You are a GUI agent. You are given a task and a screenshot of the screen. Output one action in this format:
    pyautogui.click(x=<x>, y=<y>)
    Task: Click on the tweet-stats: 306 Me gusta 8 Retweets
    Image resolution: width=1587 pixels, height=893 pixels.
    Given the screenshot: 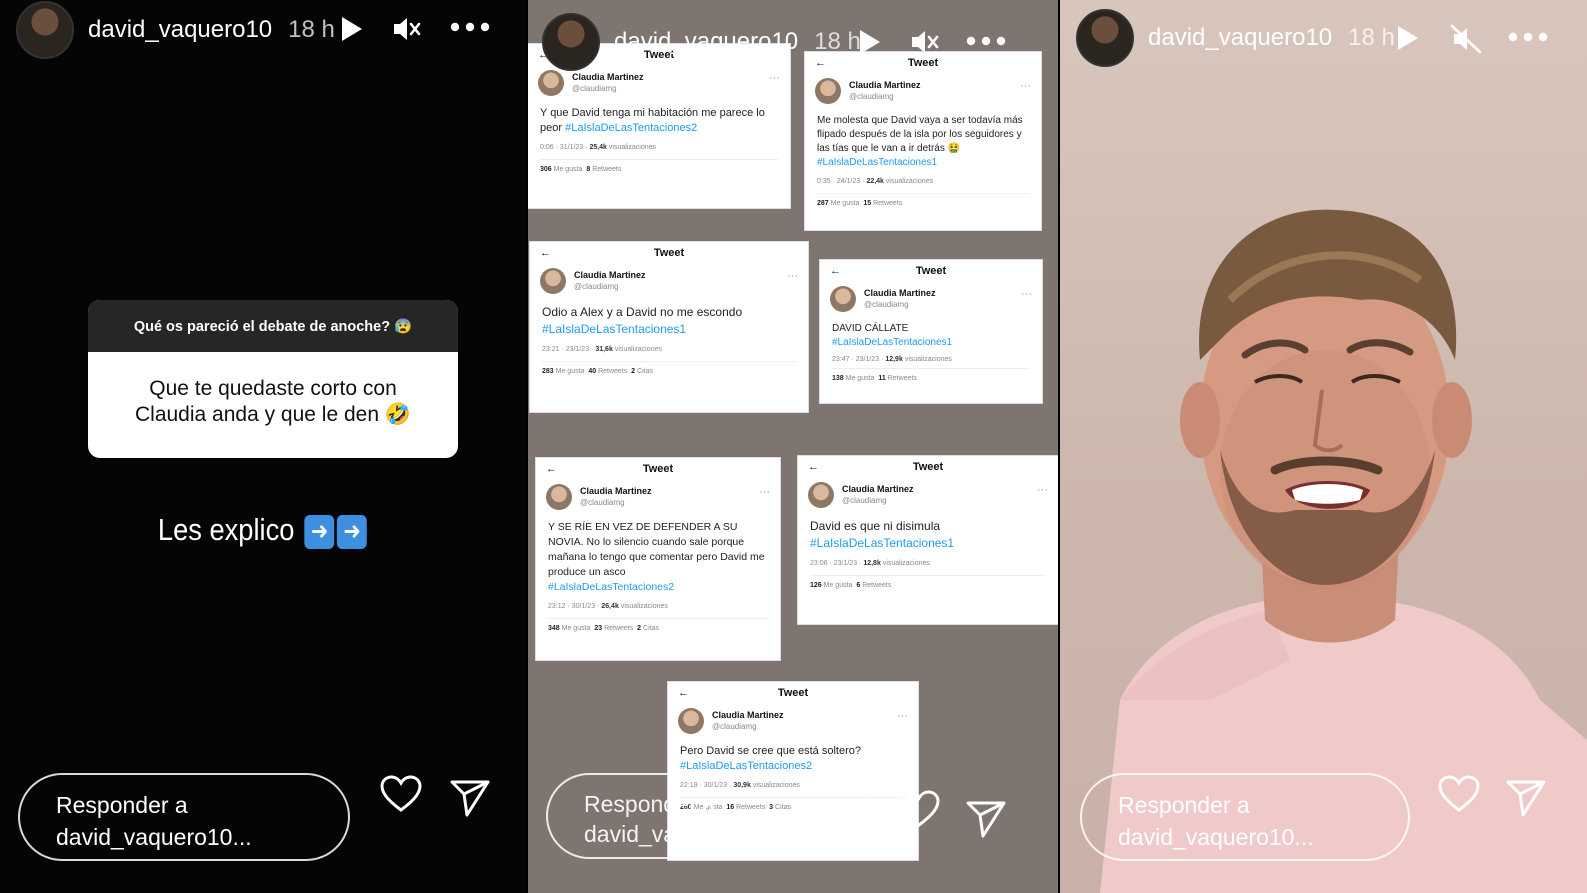 What is the action you would take?
    pyautogui.click(x=659, y=166)
    